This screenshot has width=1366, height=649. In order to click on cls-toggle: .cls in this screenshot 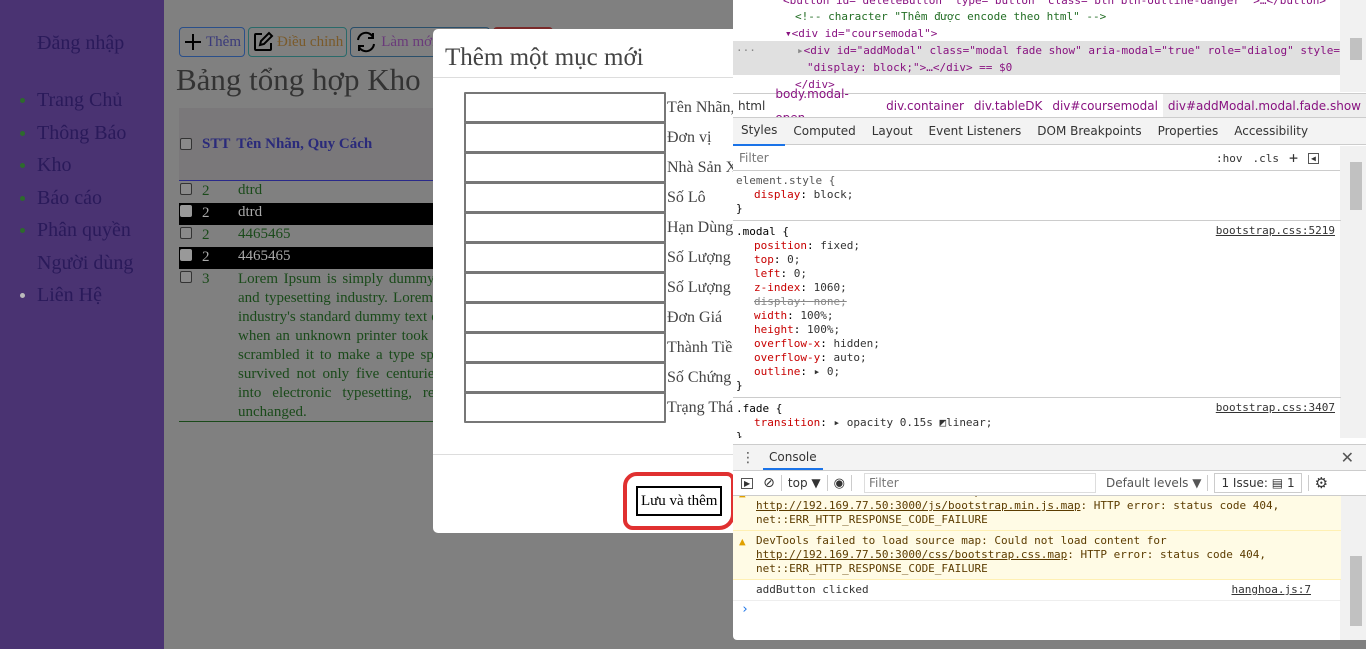, I will do `click(1266, 158)`.